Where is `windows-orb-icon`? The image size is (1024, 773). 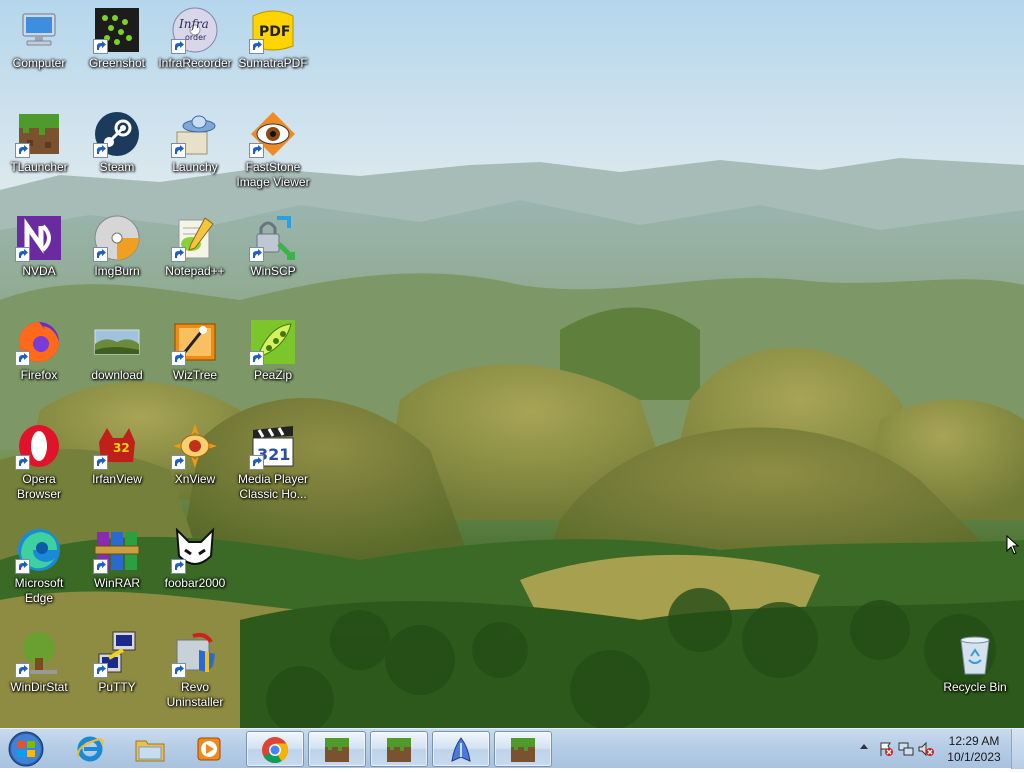 windows-orb-icon is located at coordinates (26, 749).